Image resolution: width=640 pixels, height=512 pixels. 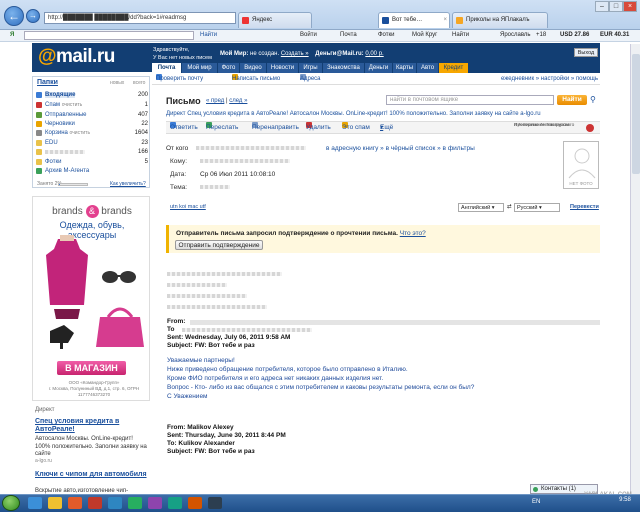 What do you see at coordinates (636, 114) in the screenshot?
I see `scrollbar-thumb` at bounding box center [636, 114].